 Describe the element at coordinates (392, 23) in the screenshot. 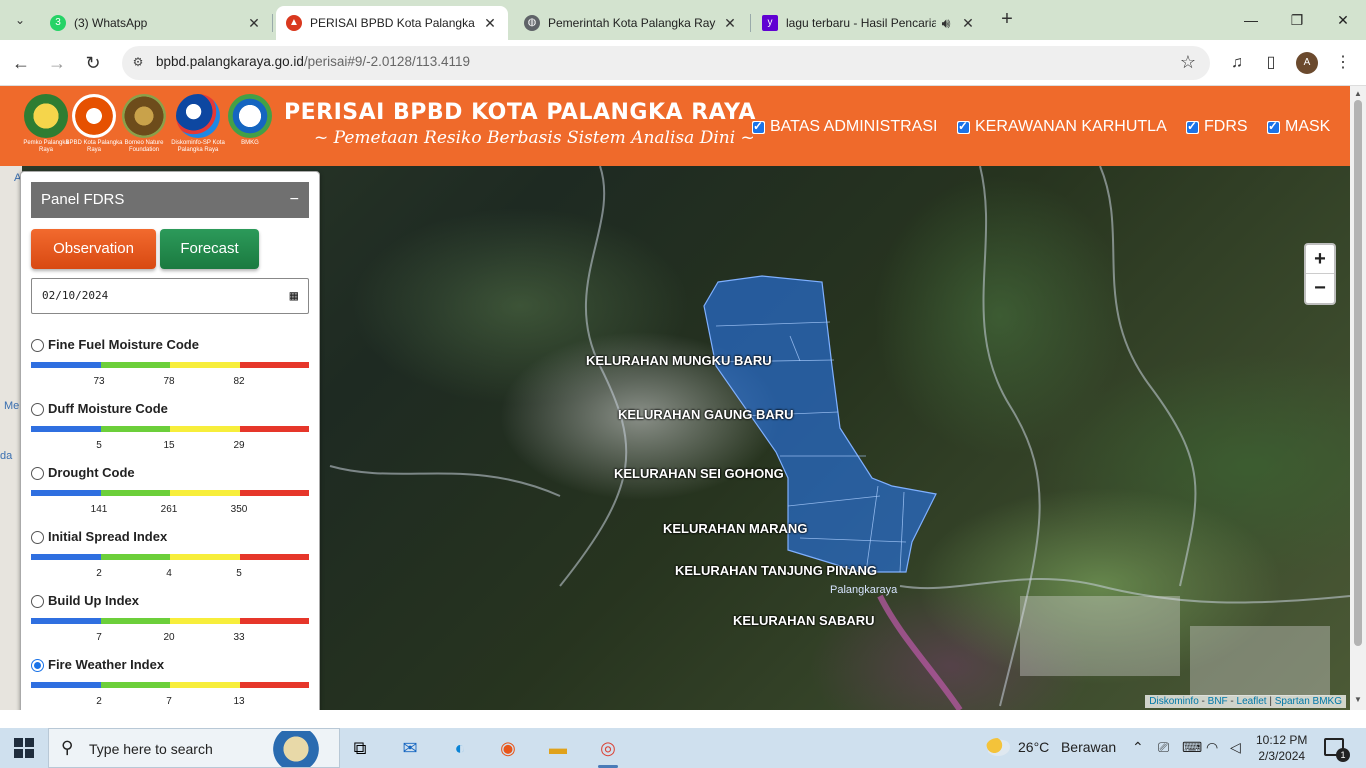

I see `tab-perisai: ▲ PERISAI BPBD Kota Palangka Raya ✕` at that location.